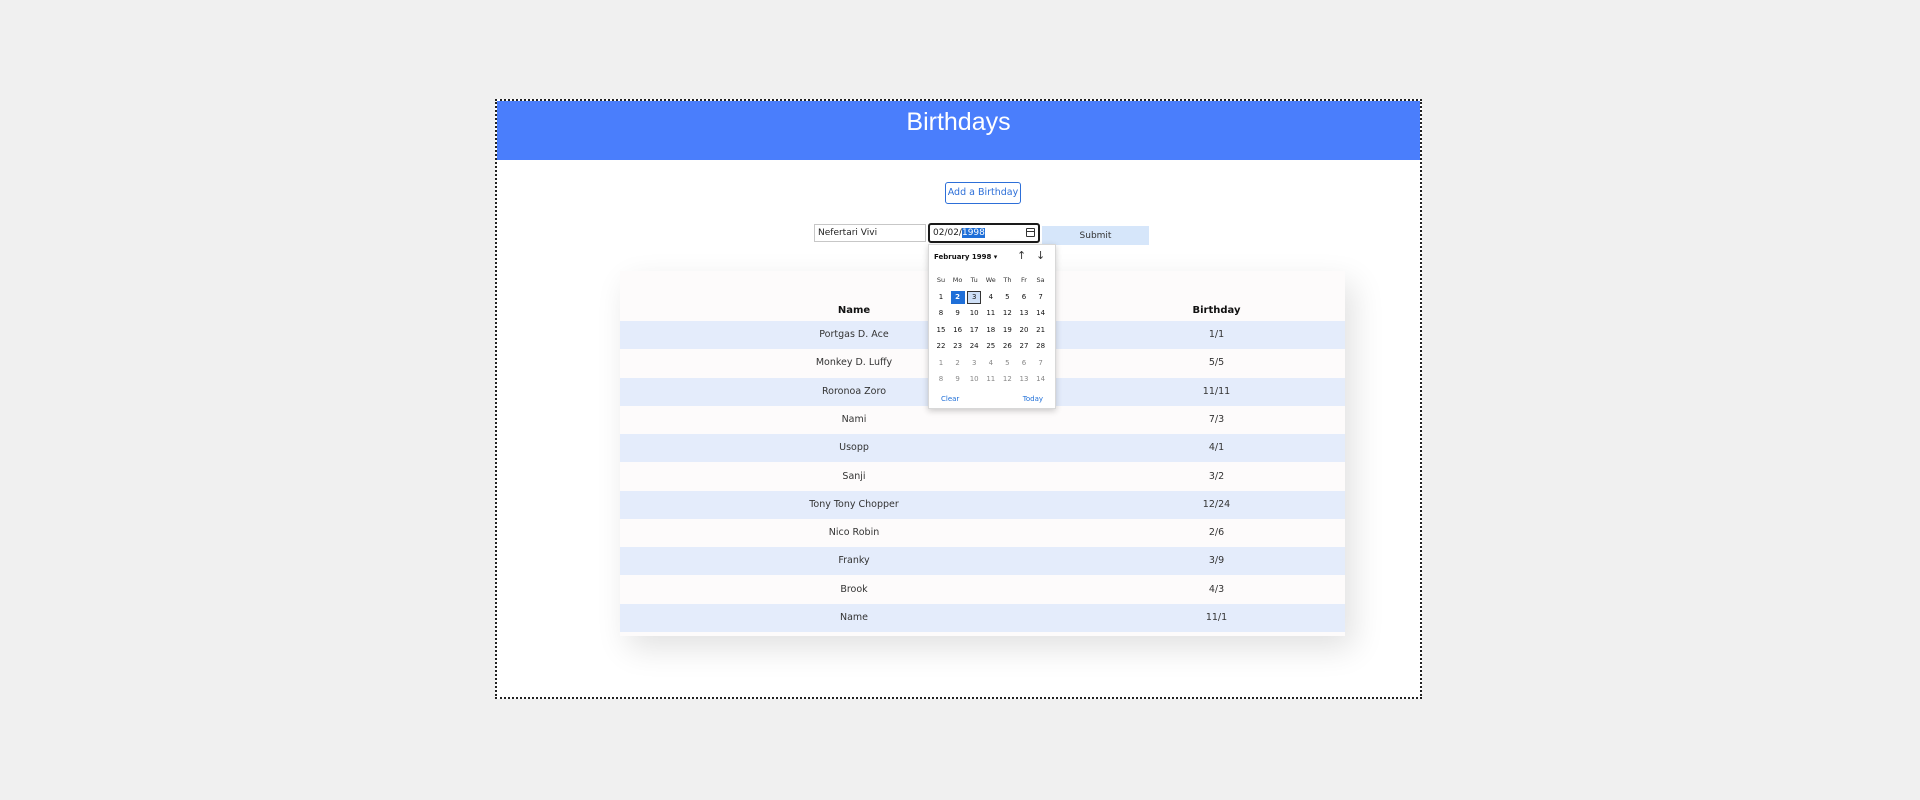 This screenshot has width=1920, height=800. What do you see at coordinates (1216, 391) in the screenshot?
I see `row-birthday: 11/11` at bounding box center [1216, 391].